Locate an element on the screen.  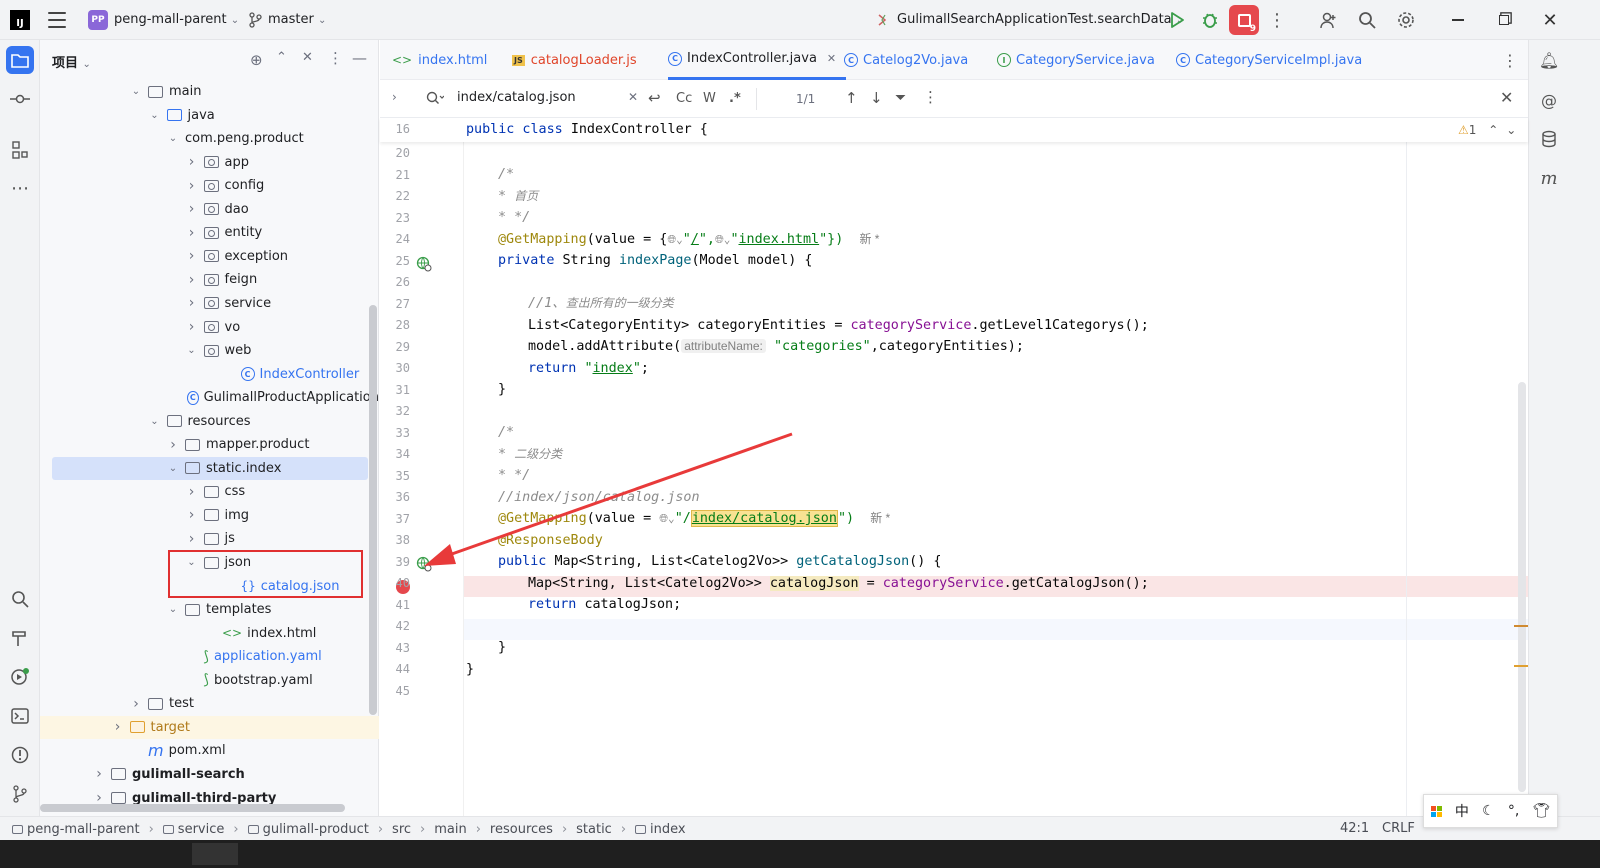
tree-item: › config is located at coordinates (209, 185).